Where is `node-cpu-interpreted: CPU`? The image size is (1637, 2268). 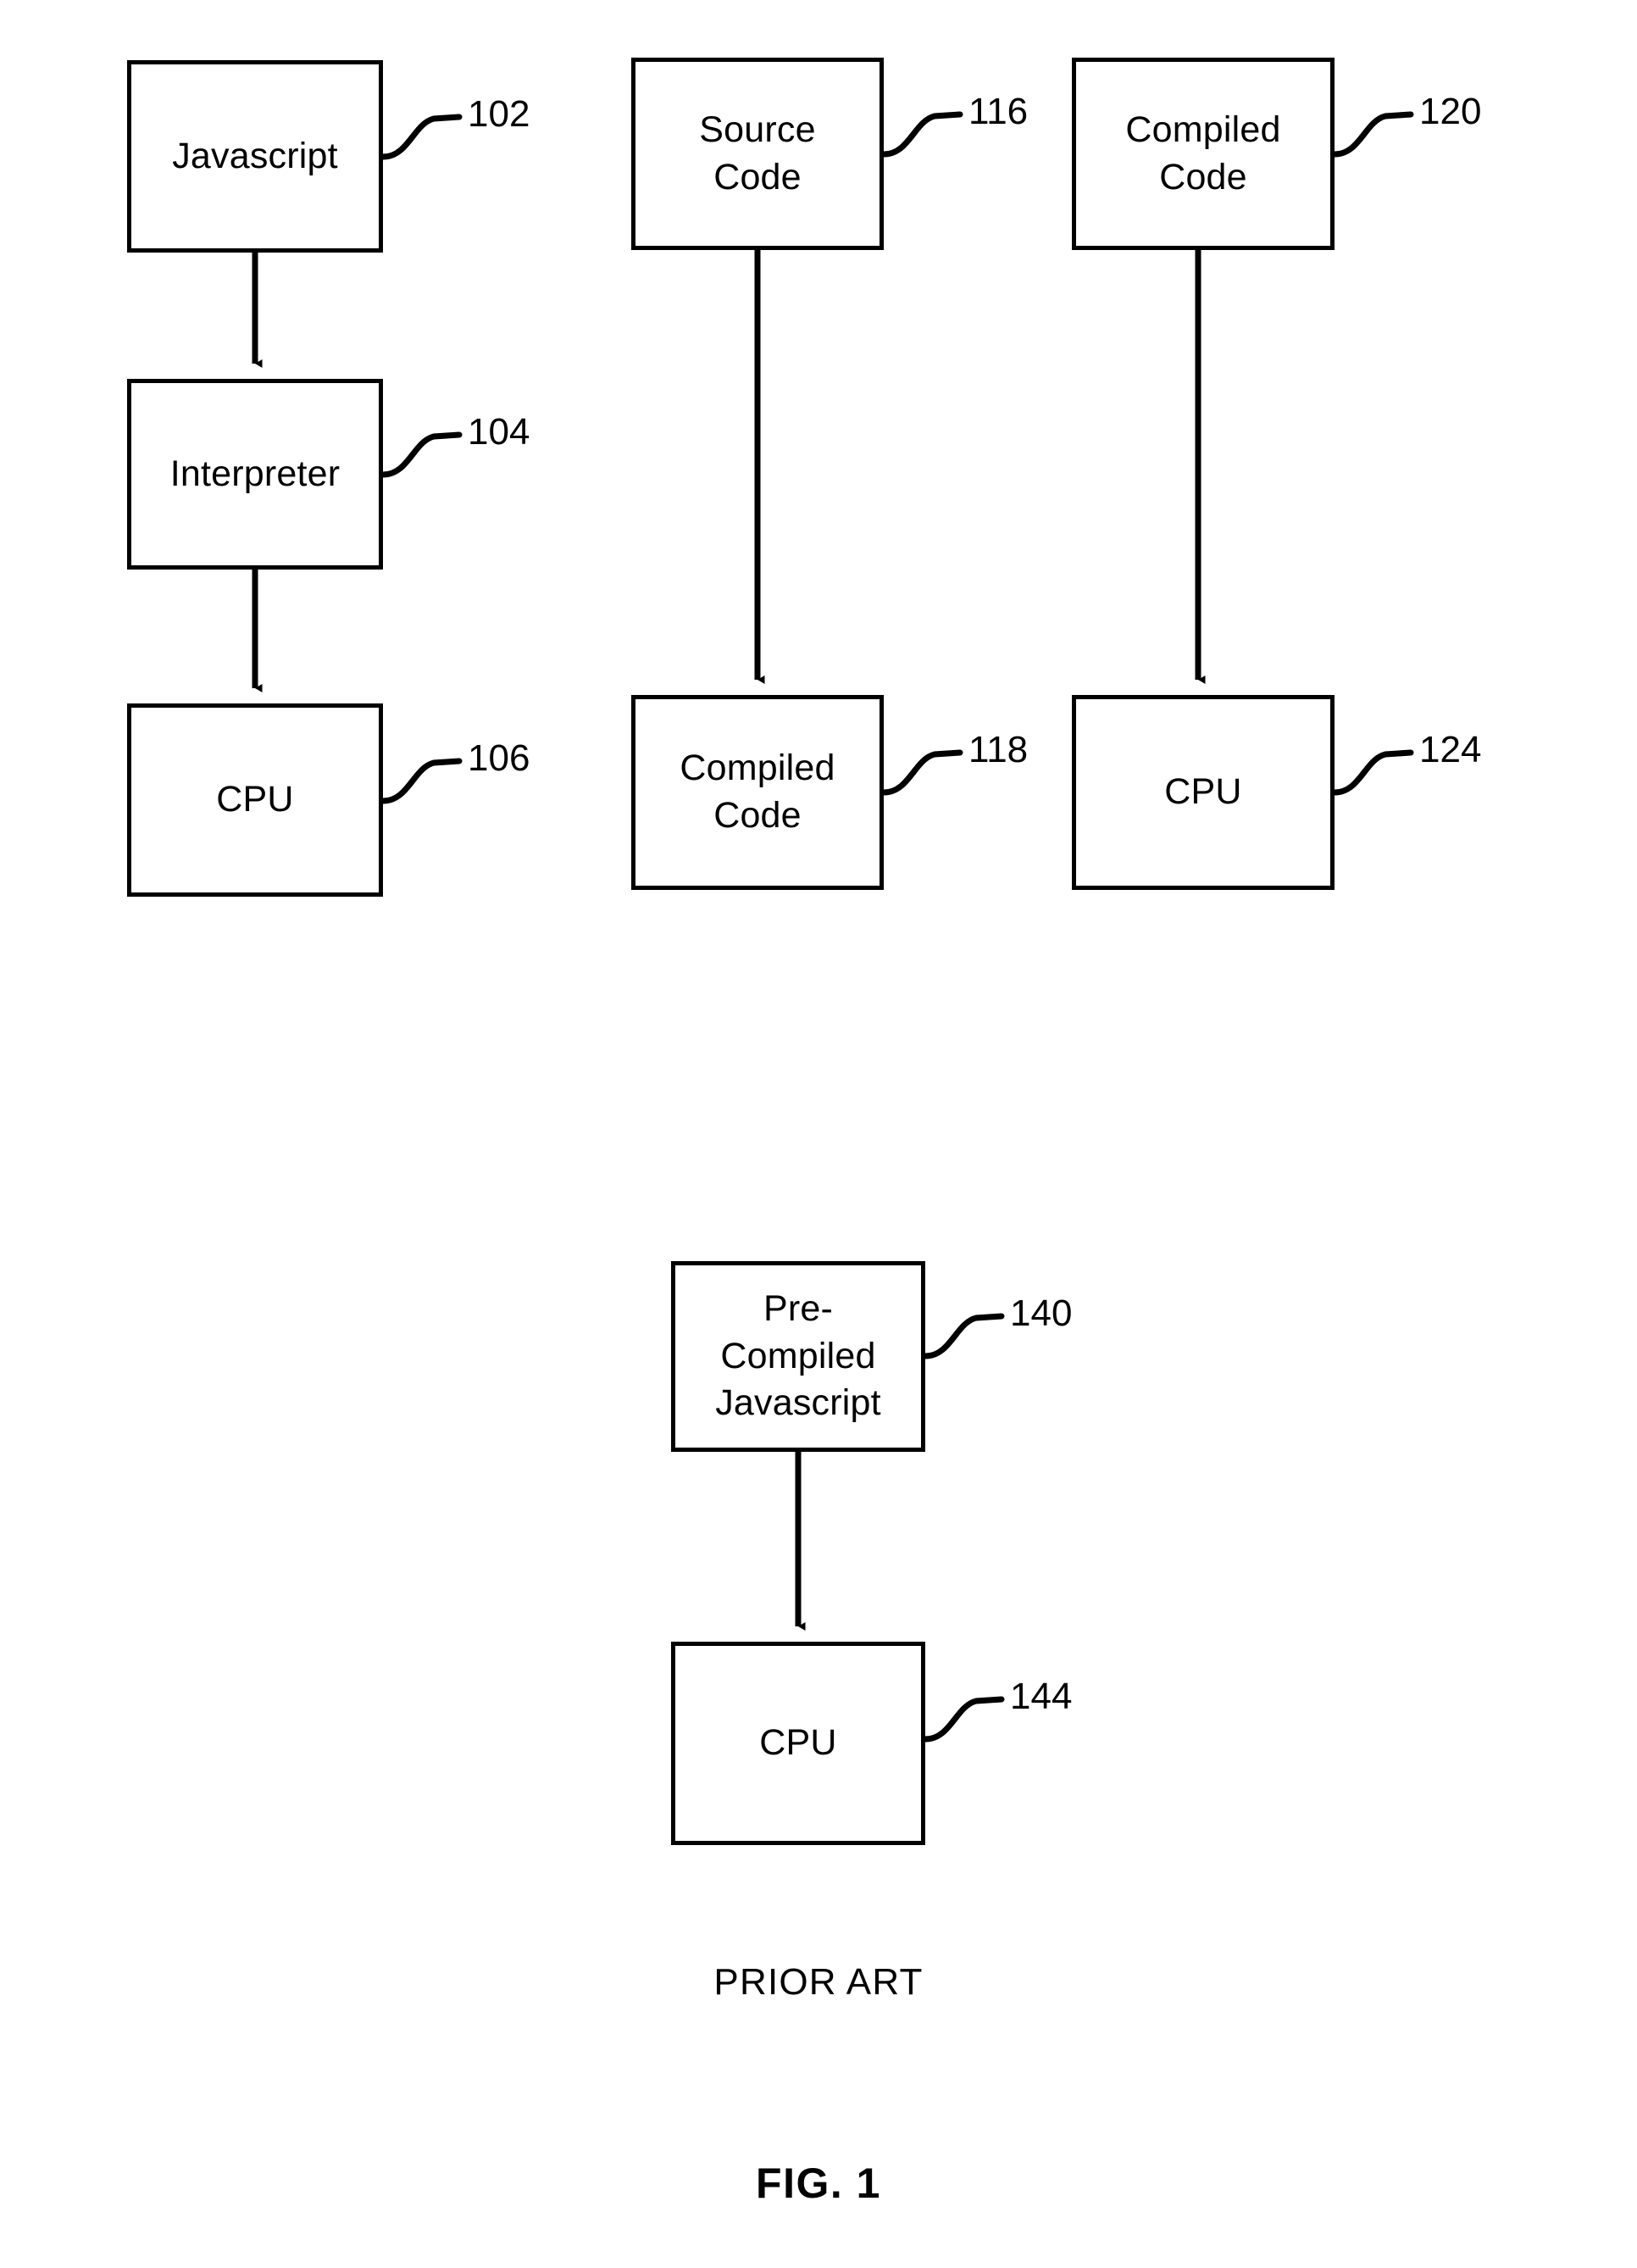 node-cpu-interpreted: CPU is located at coordinates (255, 800).